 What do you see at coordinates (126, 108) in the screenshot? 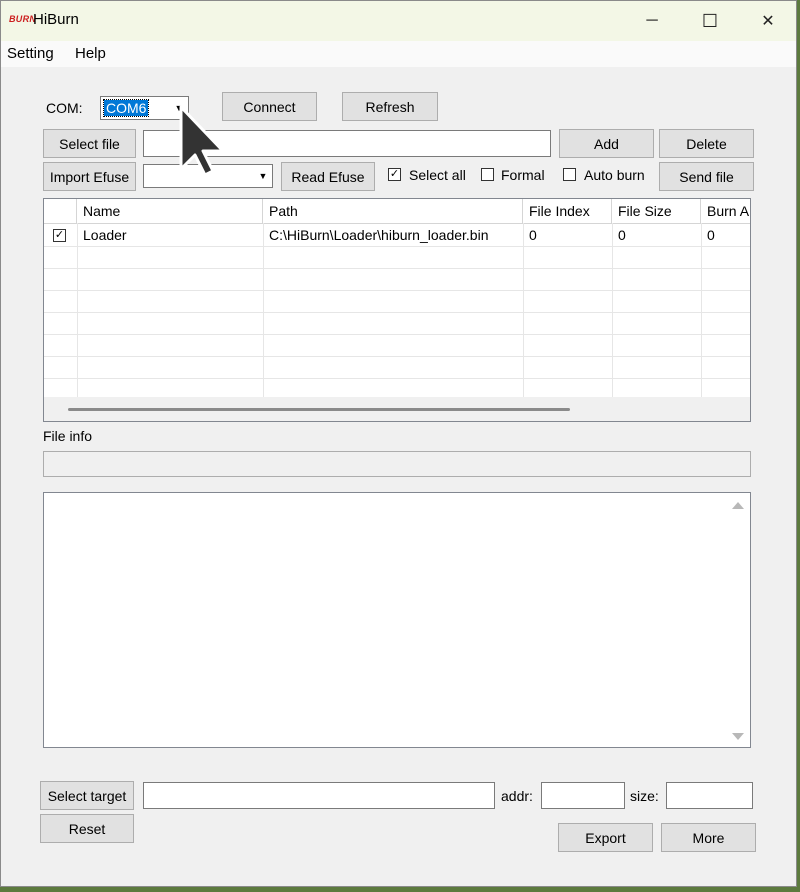
I see `com-selected-value: COM6` at bounding box center [126, 108].